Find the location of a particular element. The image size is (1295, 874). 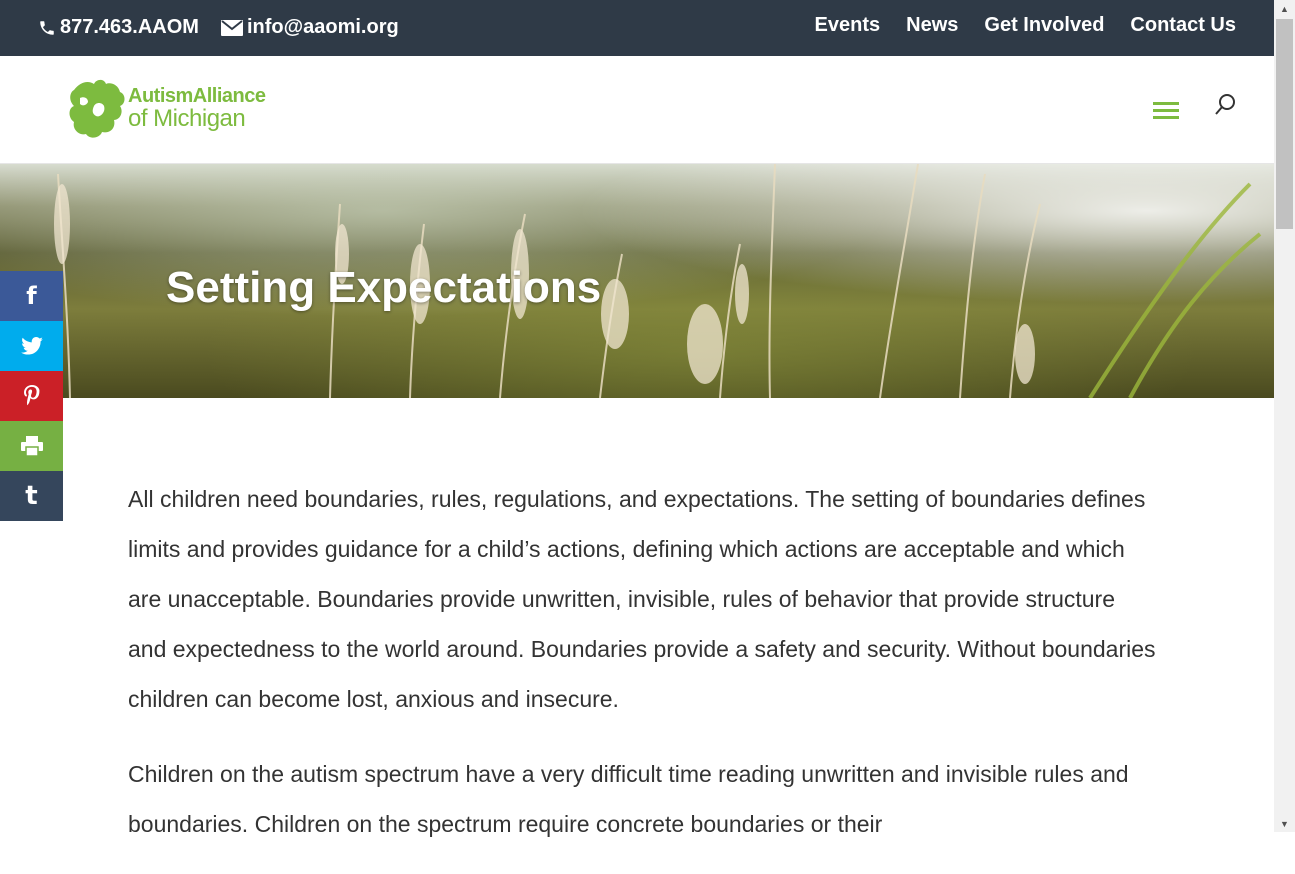

email-link: info@aaomi.org is located at coordinates (309, 27).